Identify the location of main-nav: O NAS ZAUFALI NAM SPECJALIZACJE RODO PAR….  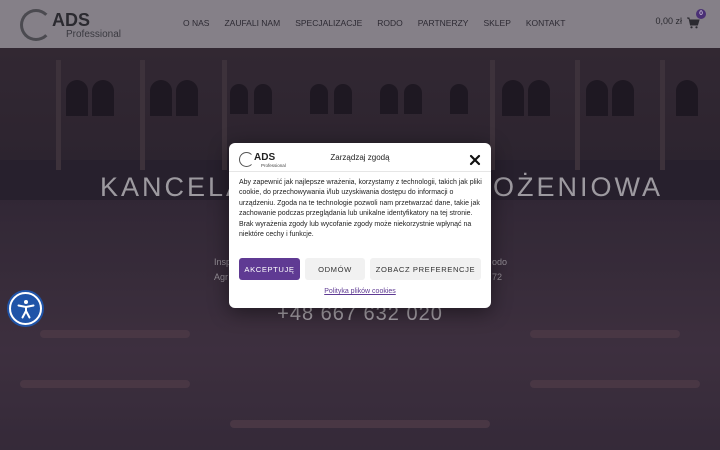
(381, 23).